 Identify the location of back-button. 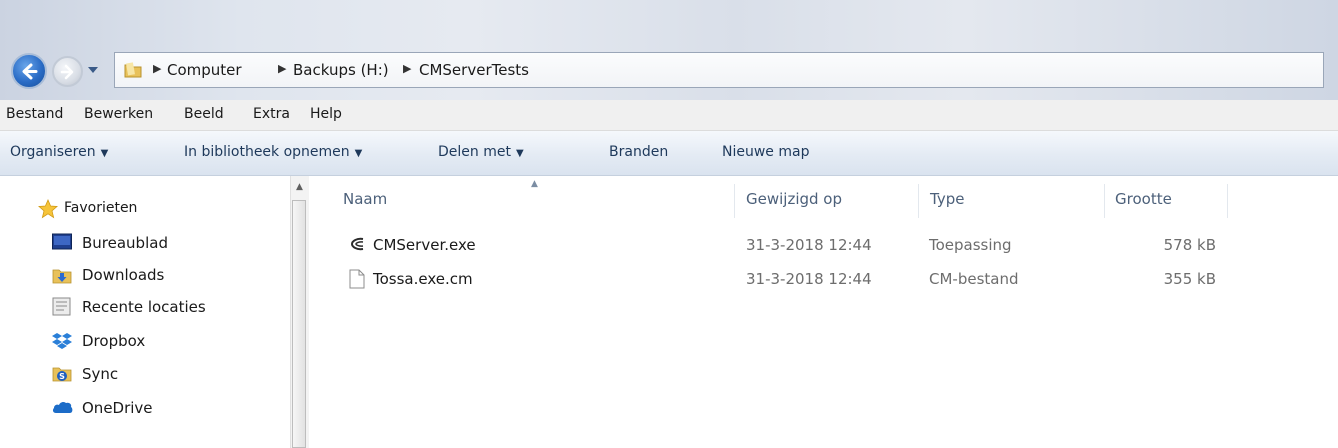
(29, 71).